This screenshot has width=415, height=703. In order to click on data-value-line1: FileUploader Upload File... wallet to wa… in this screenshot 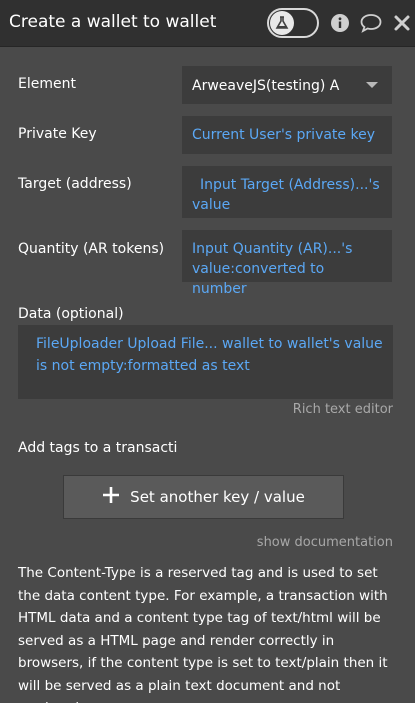, I will do `click(209, 344)`.